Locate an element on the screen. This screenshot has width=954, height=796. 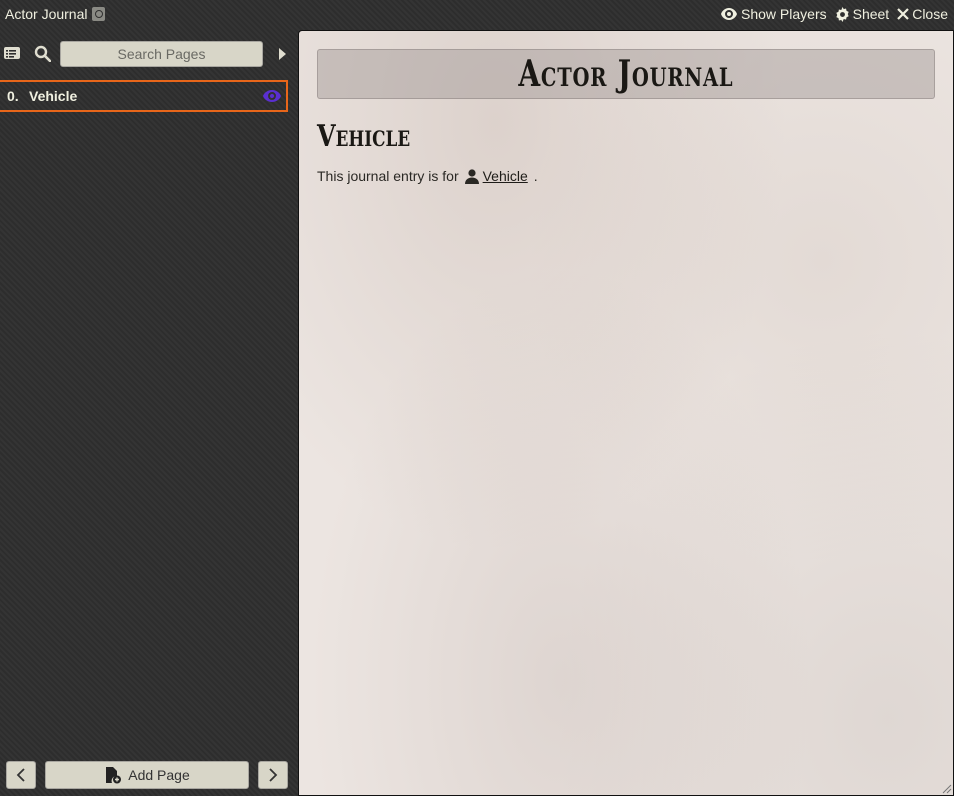
page-name: Vehicle is located at coordinates (53, 96).